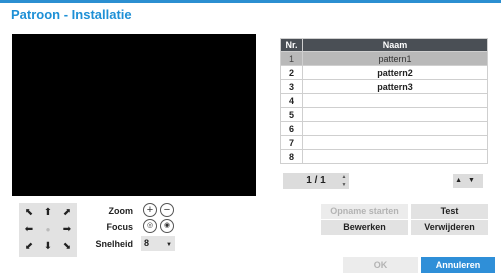 The width and height of the screenshot is (501, 278). I want to click on test-button: Test, so click(449, 211).